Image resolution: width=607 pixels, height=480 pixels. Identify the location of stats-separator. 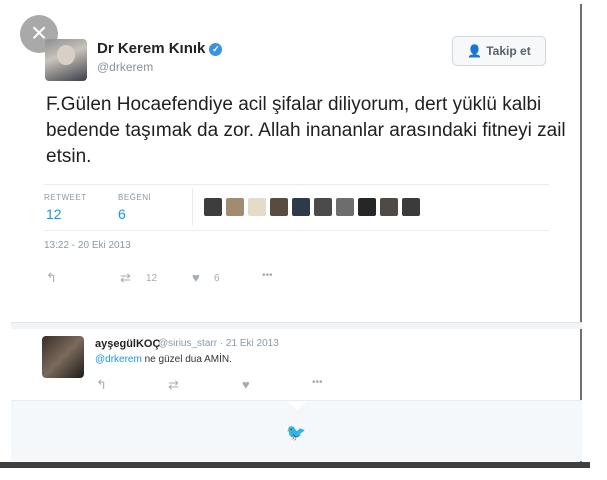
(192, 207).